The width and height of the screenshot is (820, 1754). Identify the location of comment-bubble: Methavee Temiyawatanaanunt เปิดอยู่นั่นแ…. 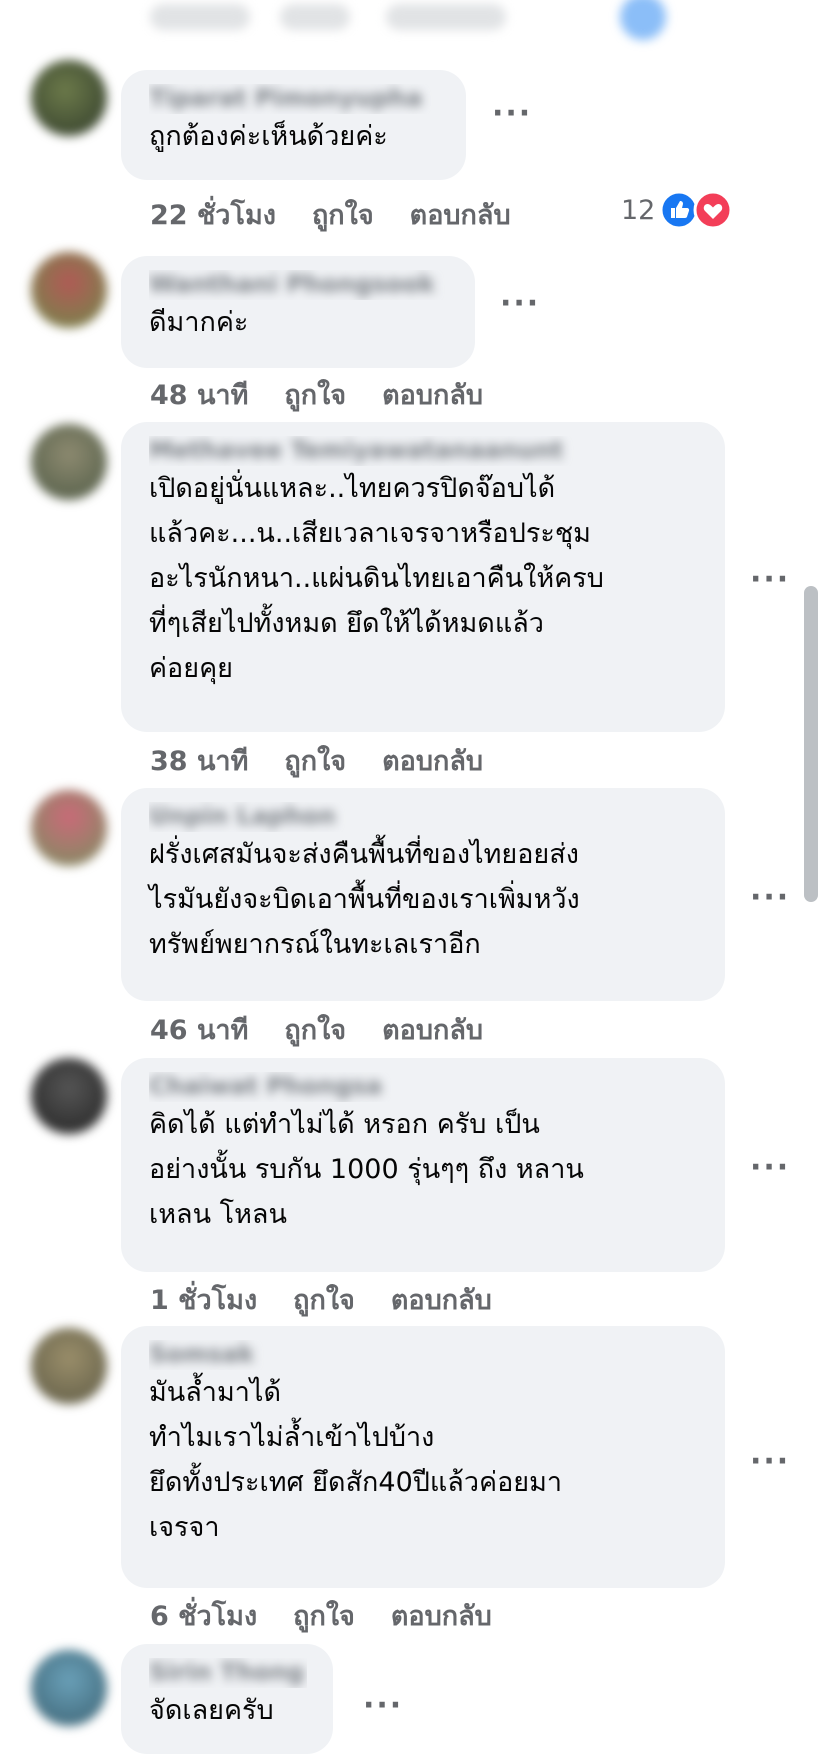
(423, 577).